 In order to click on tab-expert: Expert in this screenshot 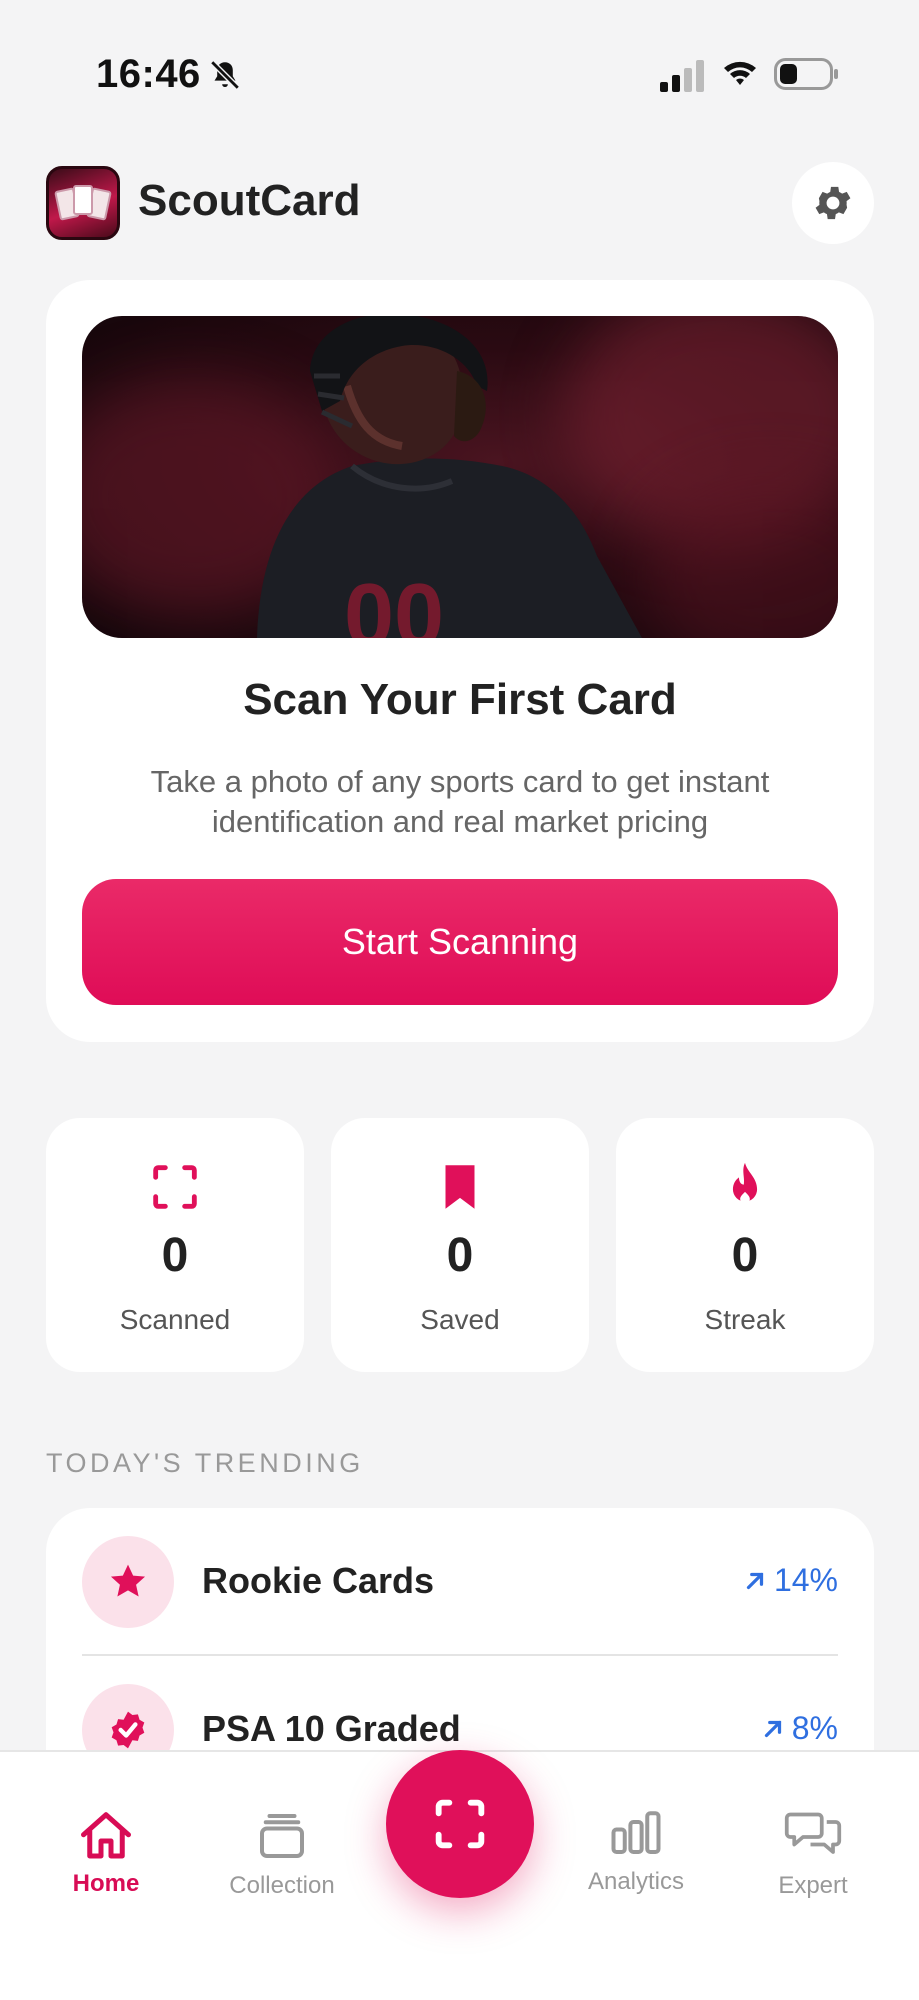, I will do `click(813, 1837)`.